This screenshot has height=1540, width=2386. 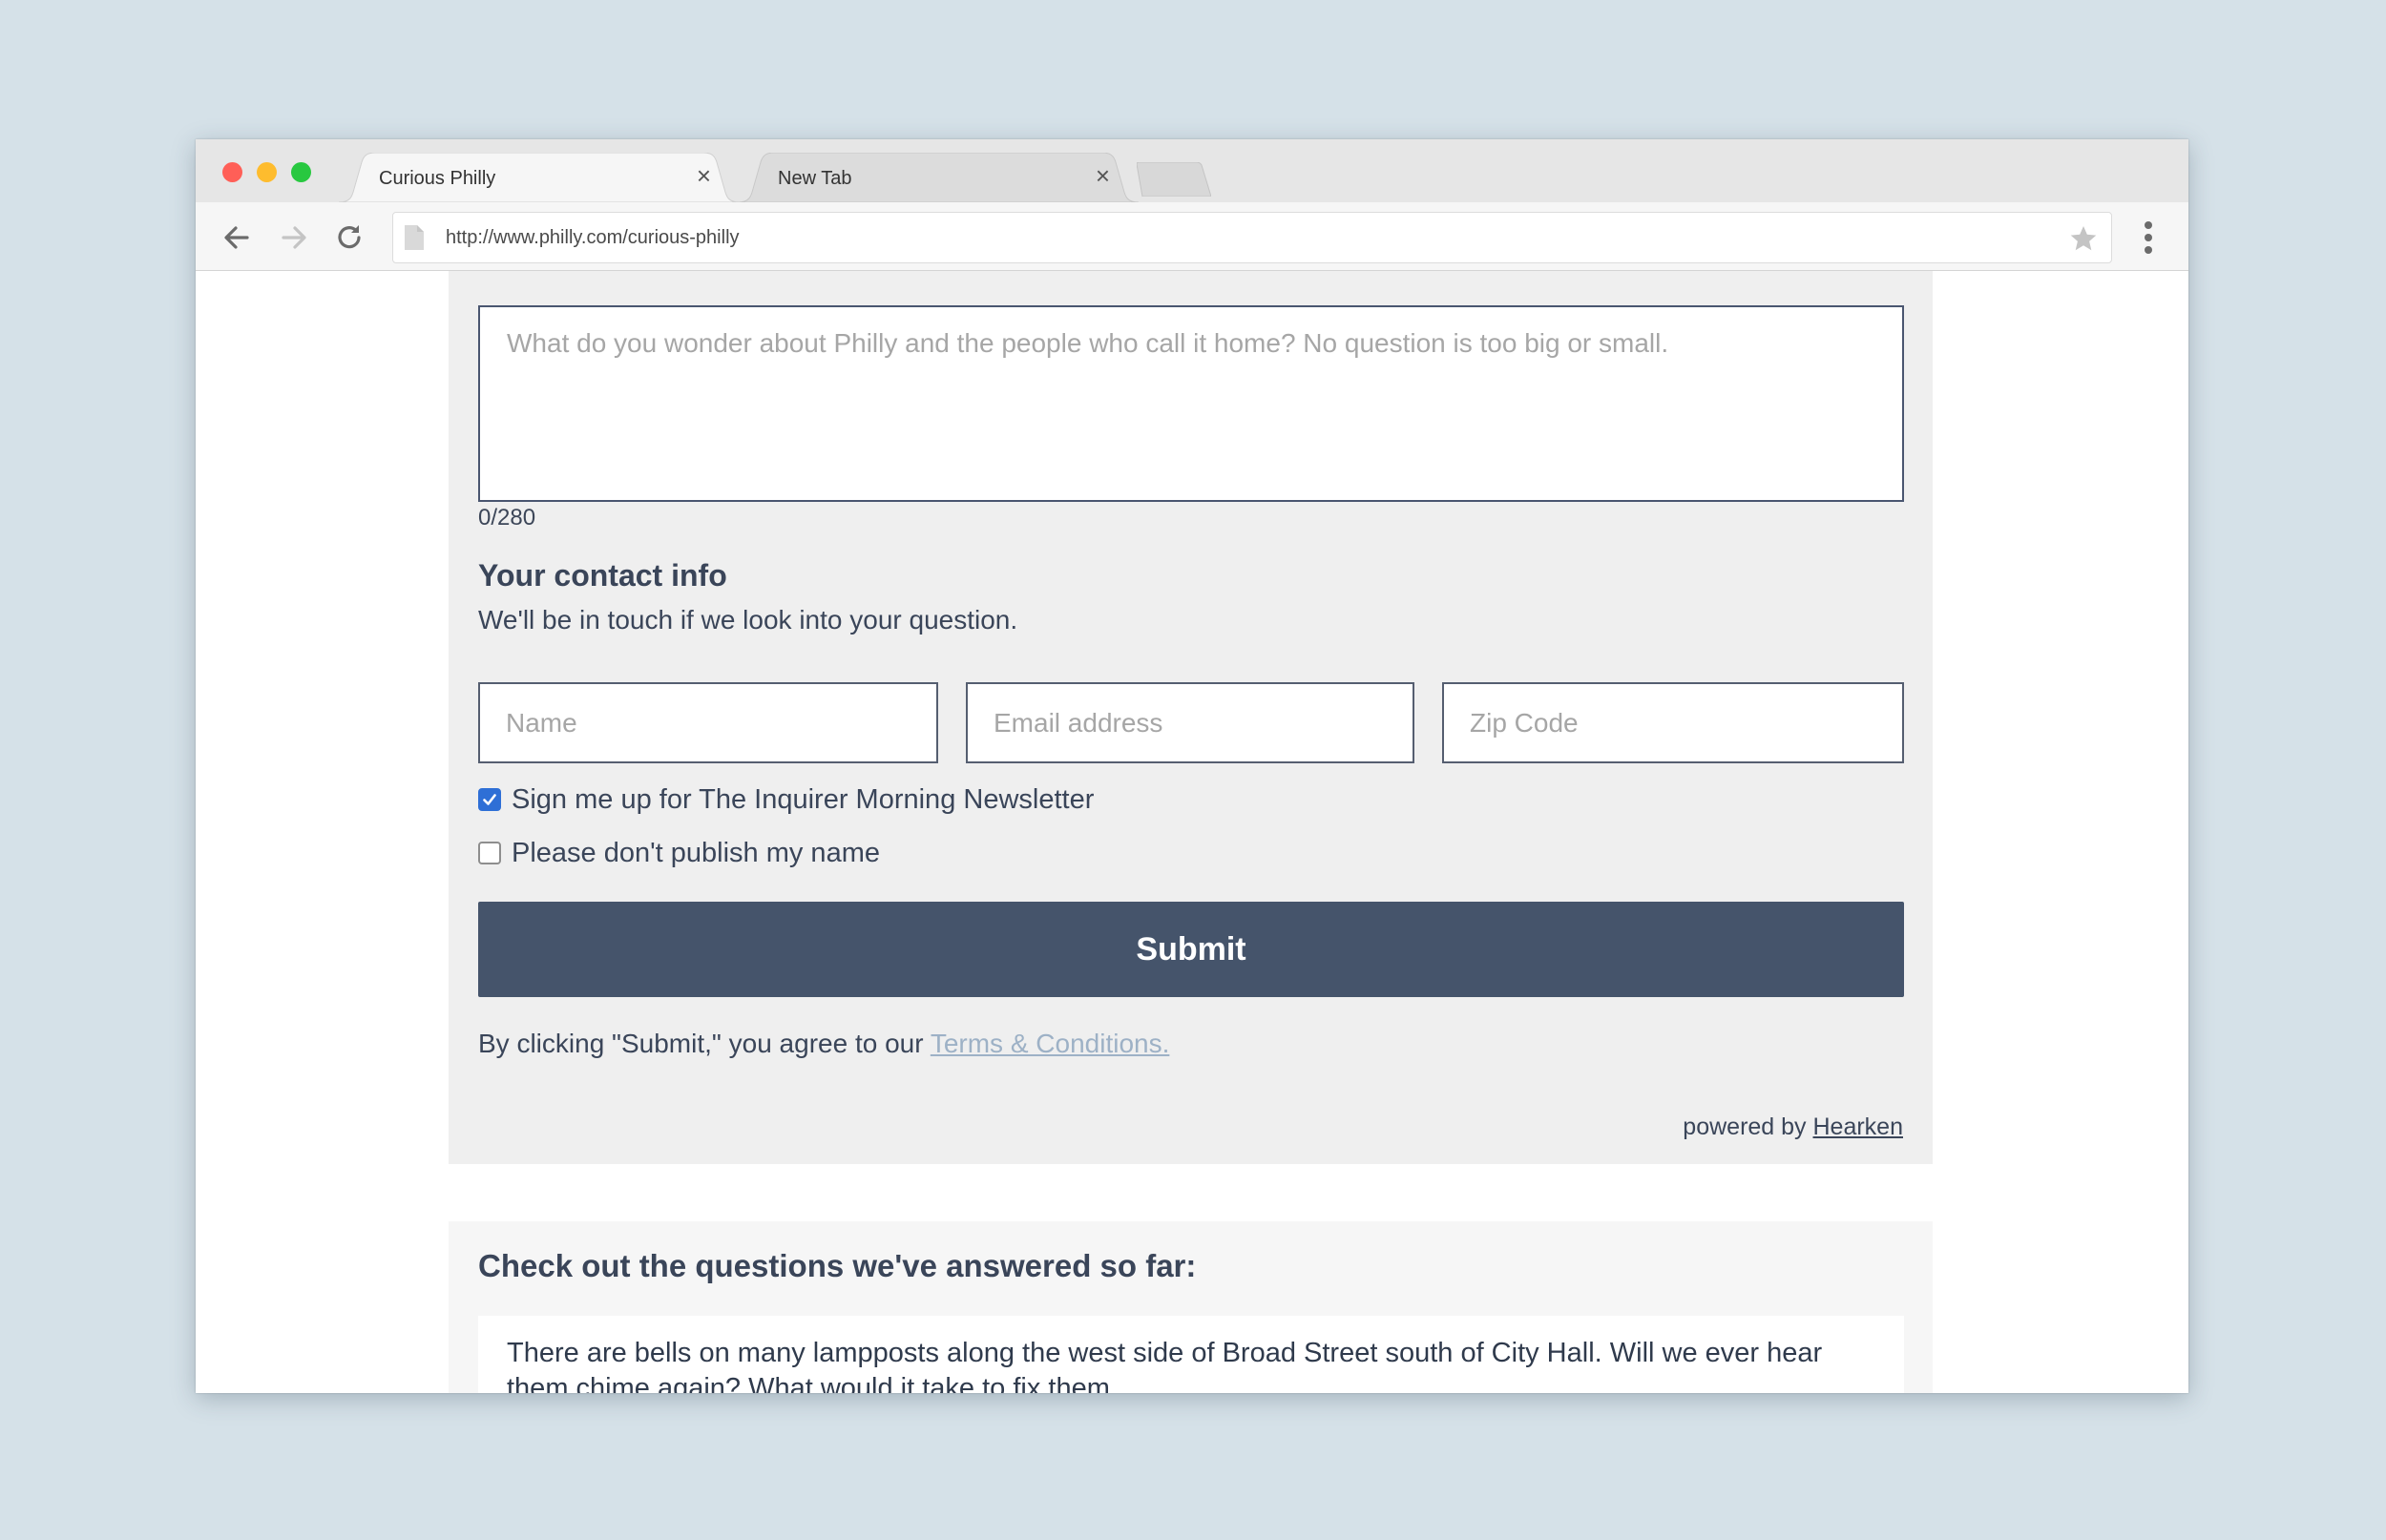 I want to click on maximize-window-button, so click(x=301, y=172).